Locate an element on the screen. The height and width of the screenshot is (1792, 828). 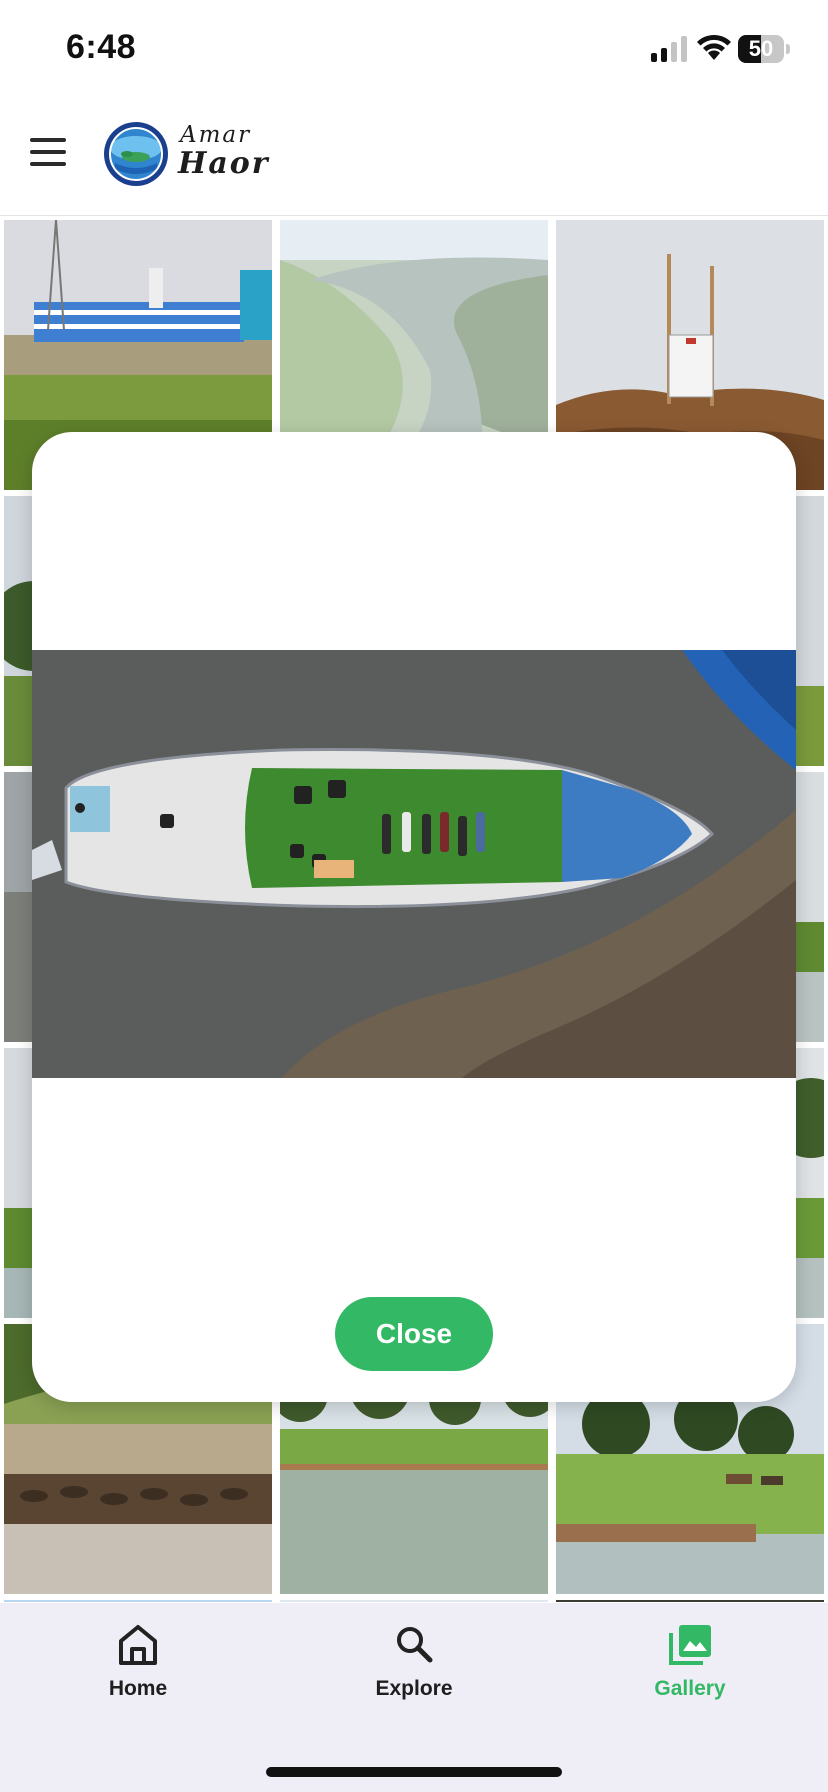
bottom-navigation: Home Explore Gallery is located at coordinates (414, 1697).